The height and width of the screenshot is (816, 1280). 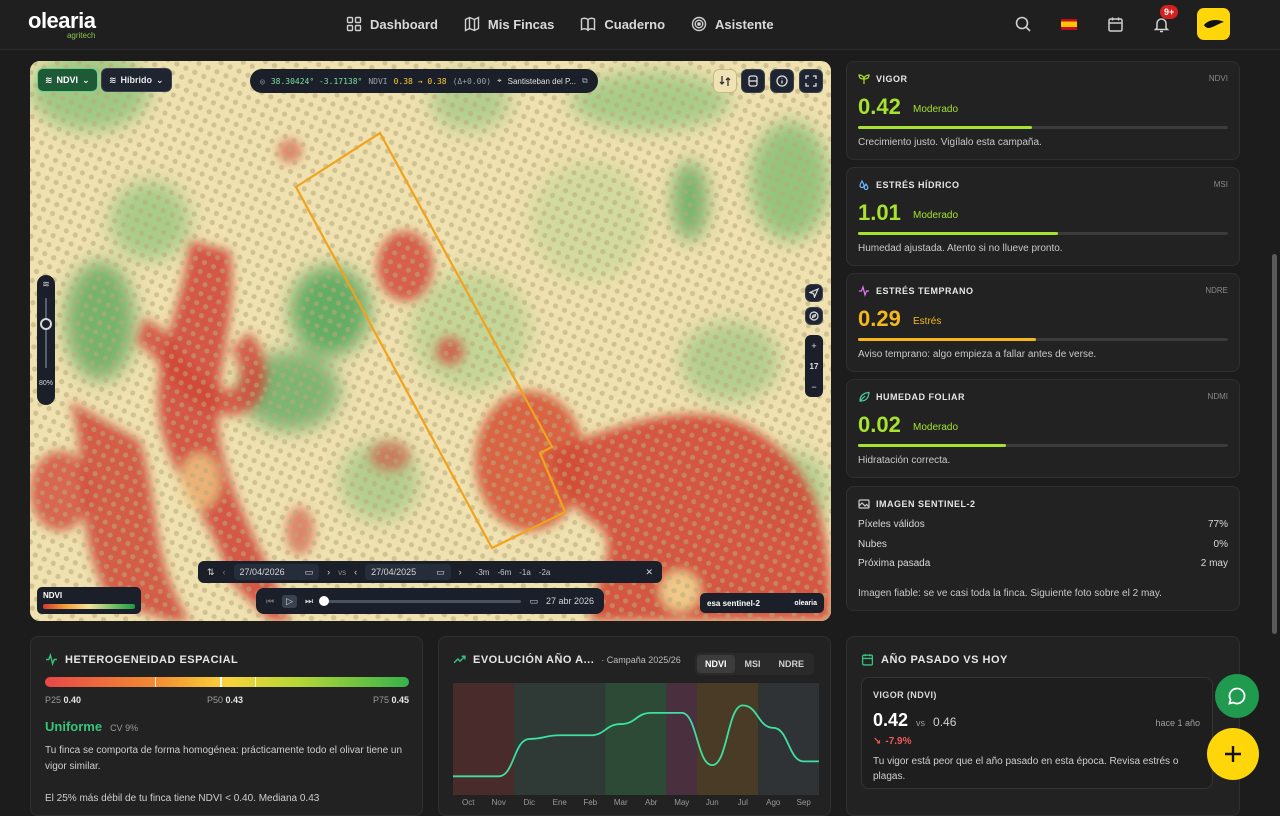 What do you see at coordinates (404, 24) in the screenshot?
I see `nav-dashboard-label: Dashboard` at bounding box center [404, 24].